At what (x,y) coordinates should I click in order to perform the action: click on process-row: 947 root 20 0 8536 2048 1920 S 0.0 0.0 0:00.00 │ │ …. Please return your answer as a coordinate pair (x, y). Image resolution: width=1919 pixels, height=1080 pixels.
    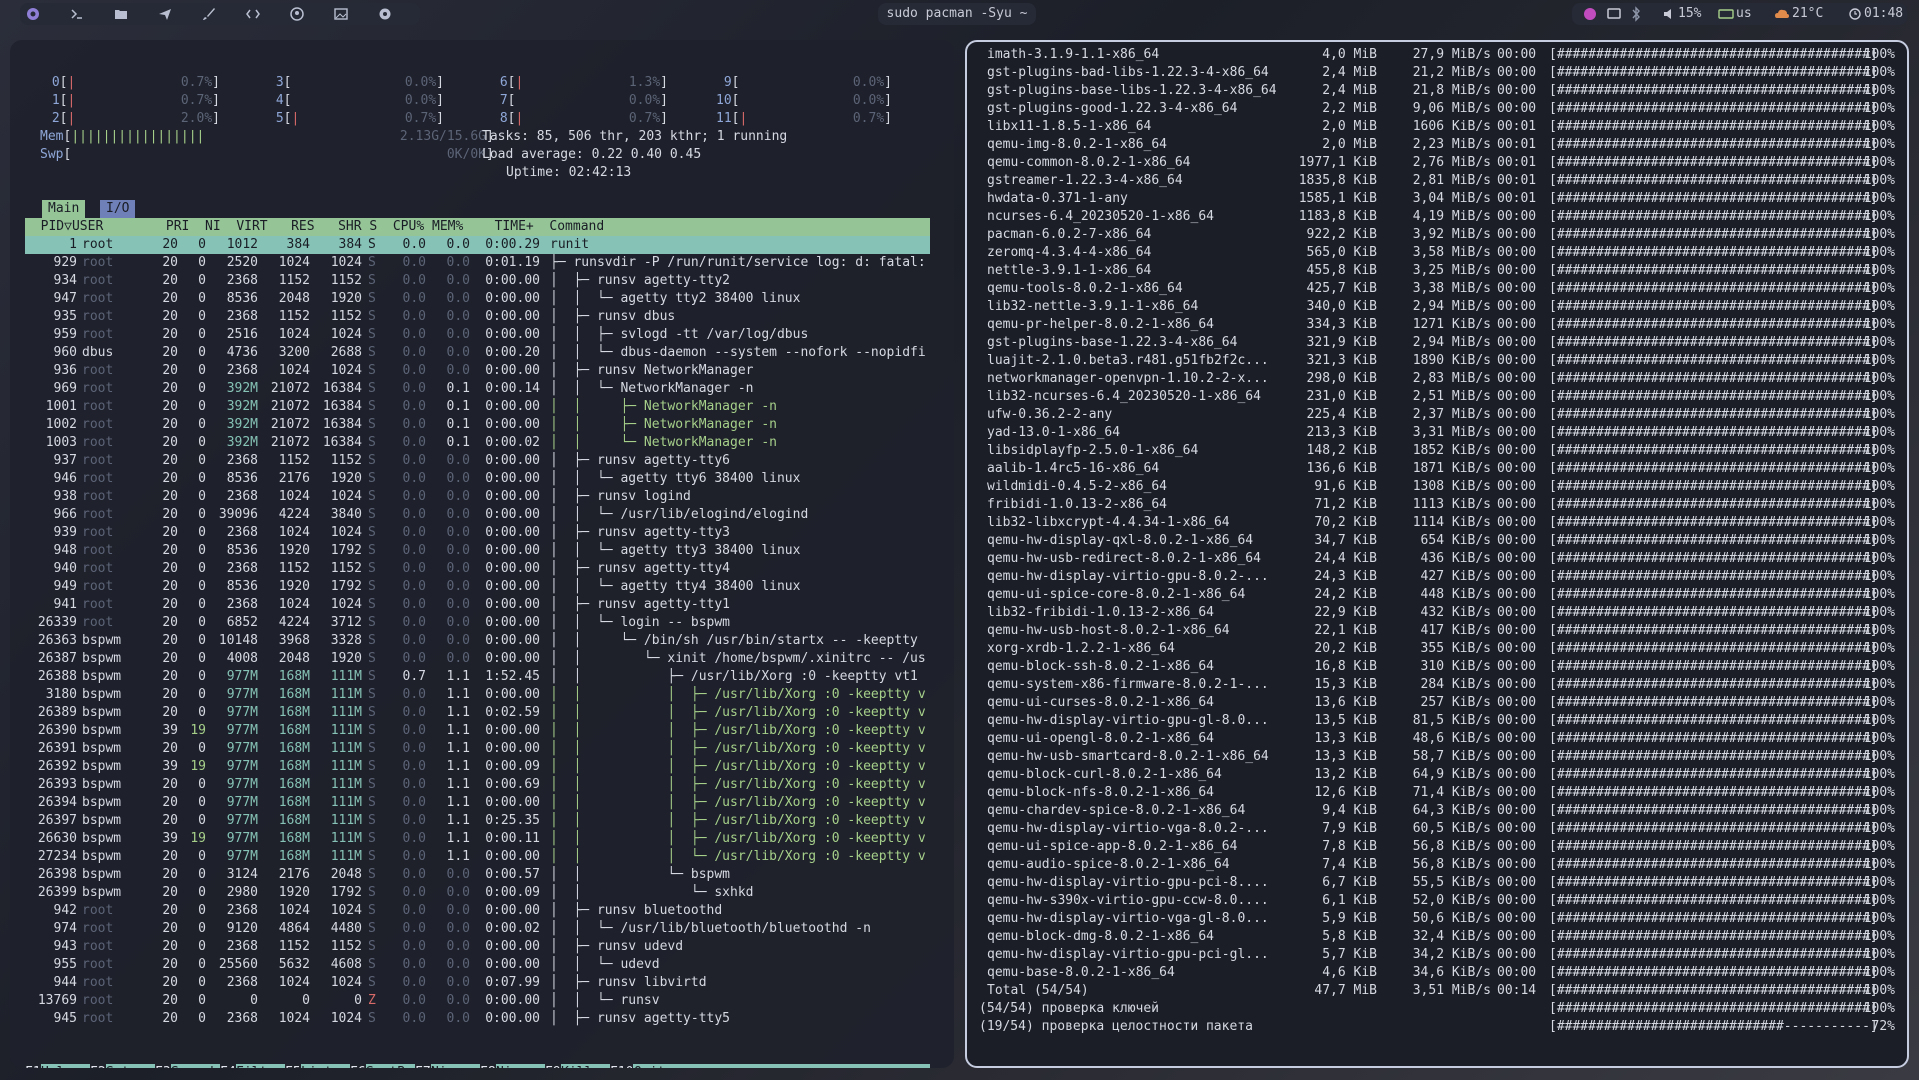
    Looking at the image, I should click on (482, 299).